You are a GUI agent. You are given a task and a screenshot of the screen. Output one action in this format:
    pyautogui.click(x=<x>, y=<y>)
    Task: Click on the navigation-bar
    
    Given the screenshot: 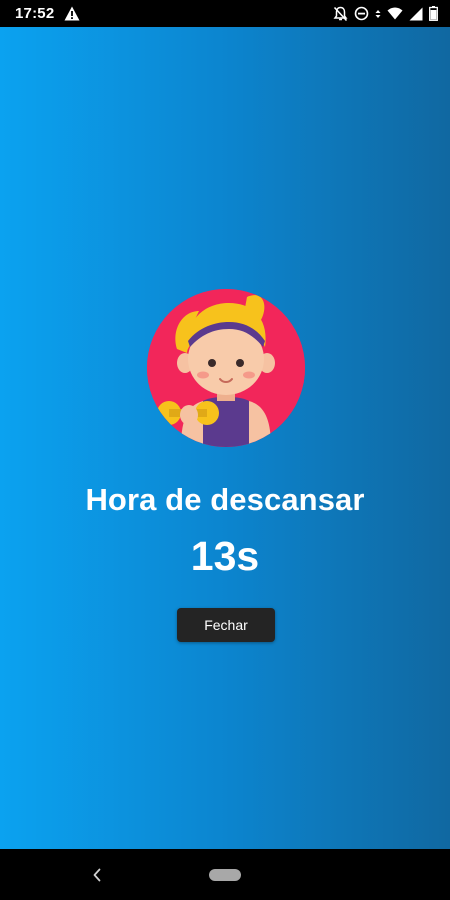 What is the action you would take?
    pyautogui.click(x=225, y=874)
    